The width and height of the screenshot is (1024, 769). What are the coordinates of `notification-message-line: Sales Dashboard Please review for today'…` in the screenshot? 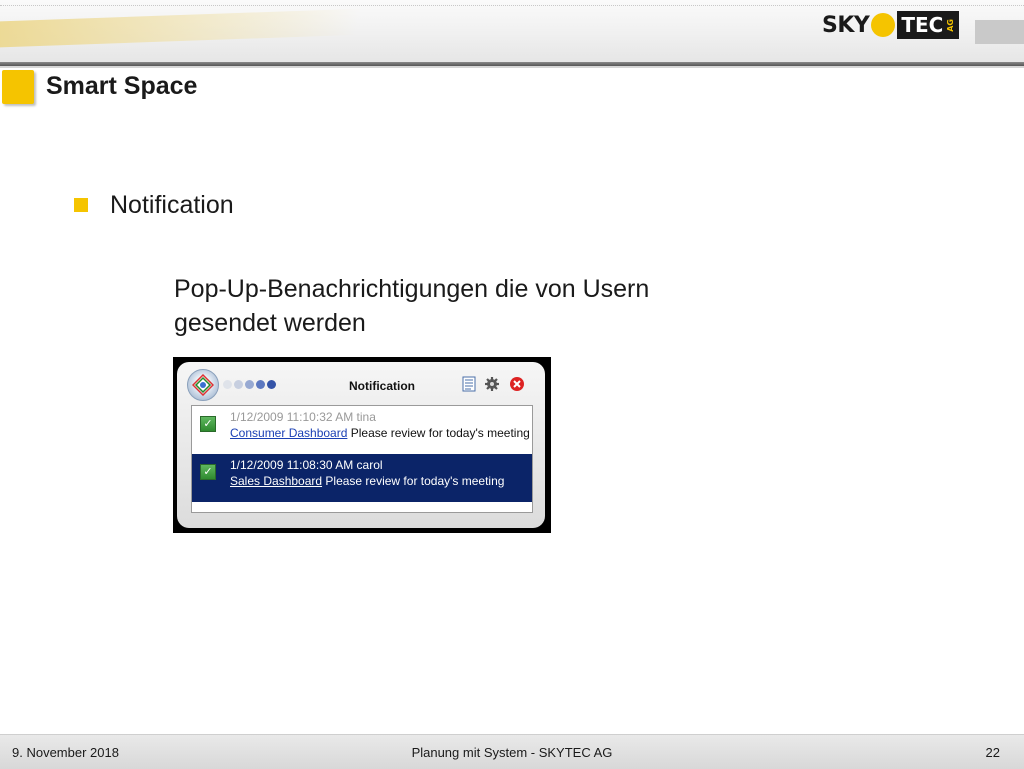 It's located at (367, 481).